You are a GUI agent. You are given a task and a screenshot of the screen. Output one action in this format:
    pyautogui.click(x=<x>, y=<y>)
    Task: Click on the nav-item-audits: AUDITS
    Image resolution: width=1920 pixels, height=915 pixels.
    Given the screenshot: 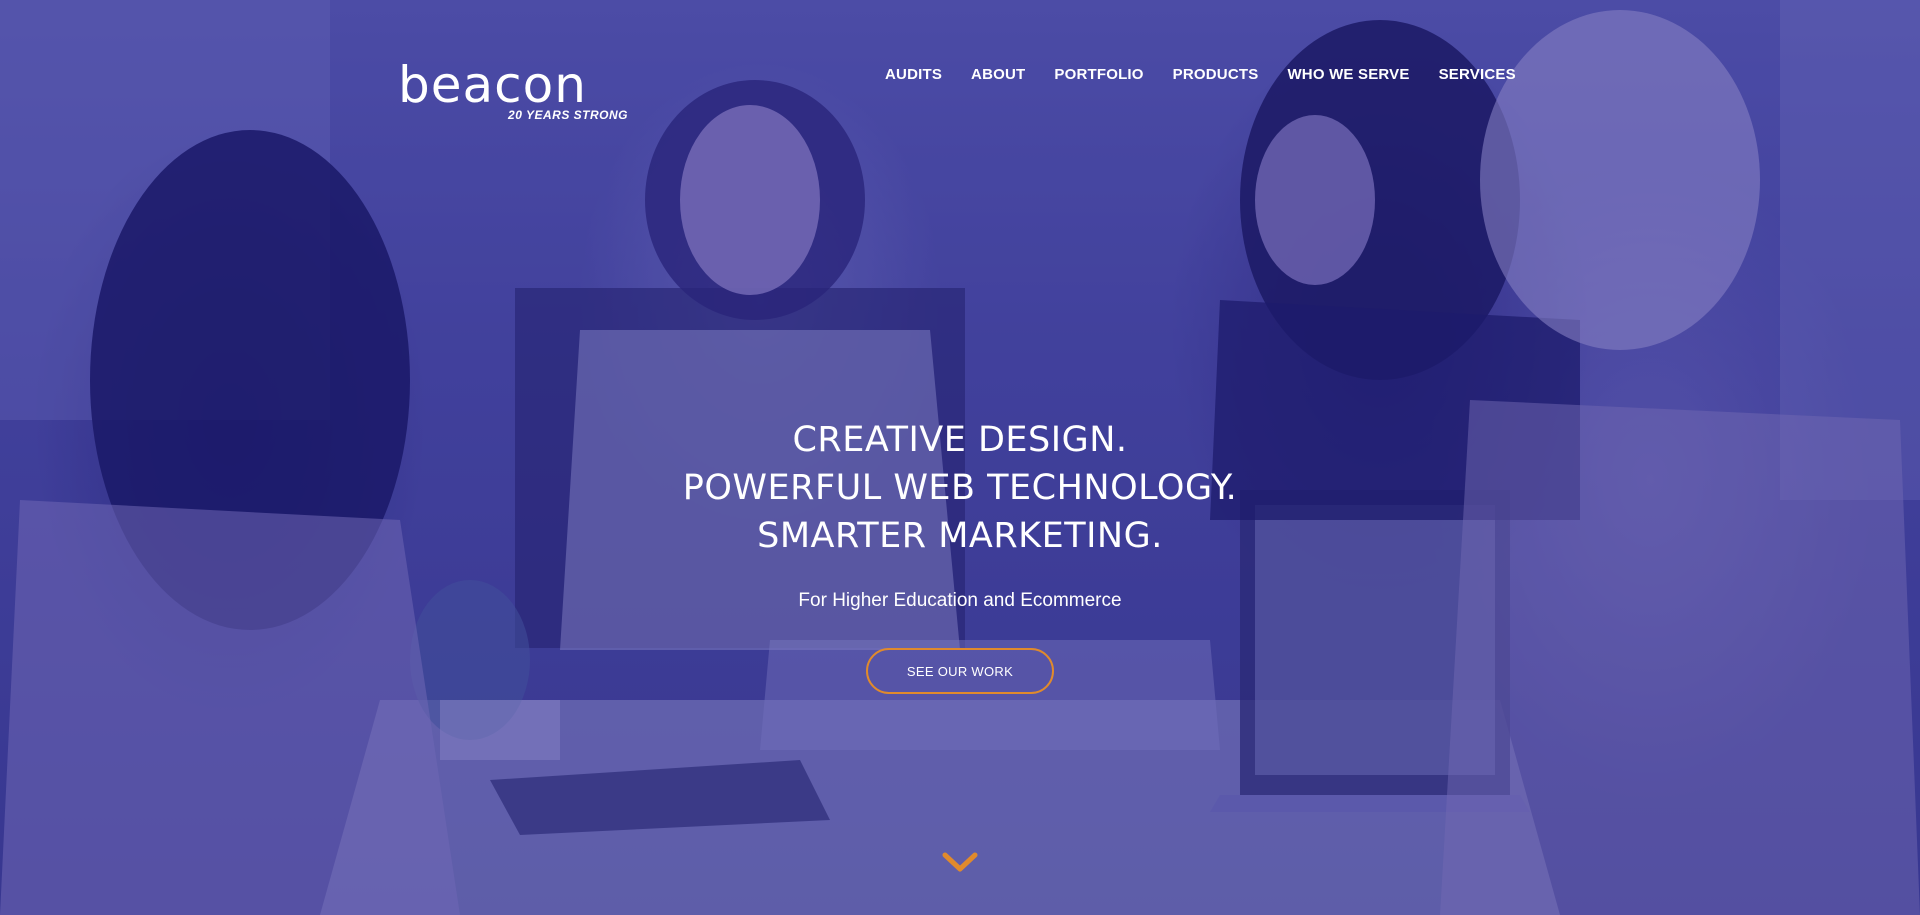 What is the action you would take?
    pyautogui.click(x=913, y=74)
    